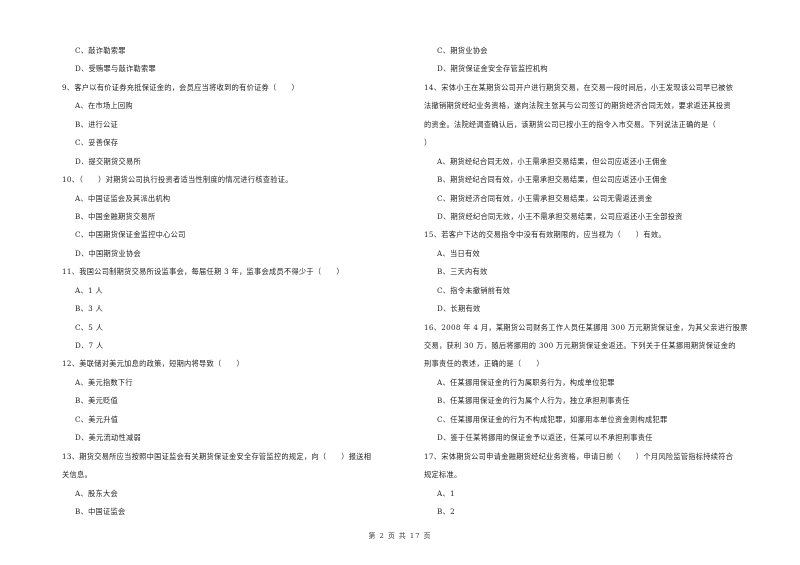 Image resolution: width=800 pixels, height=565 pixels. Describe the element at coordinates (552, 161) in the screenshot. I see `answer-option: A、期货经纪合同无效，小王需承担交易结果，但公司应返还小王佣金` at that location.